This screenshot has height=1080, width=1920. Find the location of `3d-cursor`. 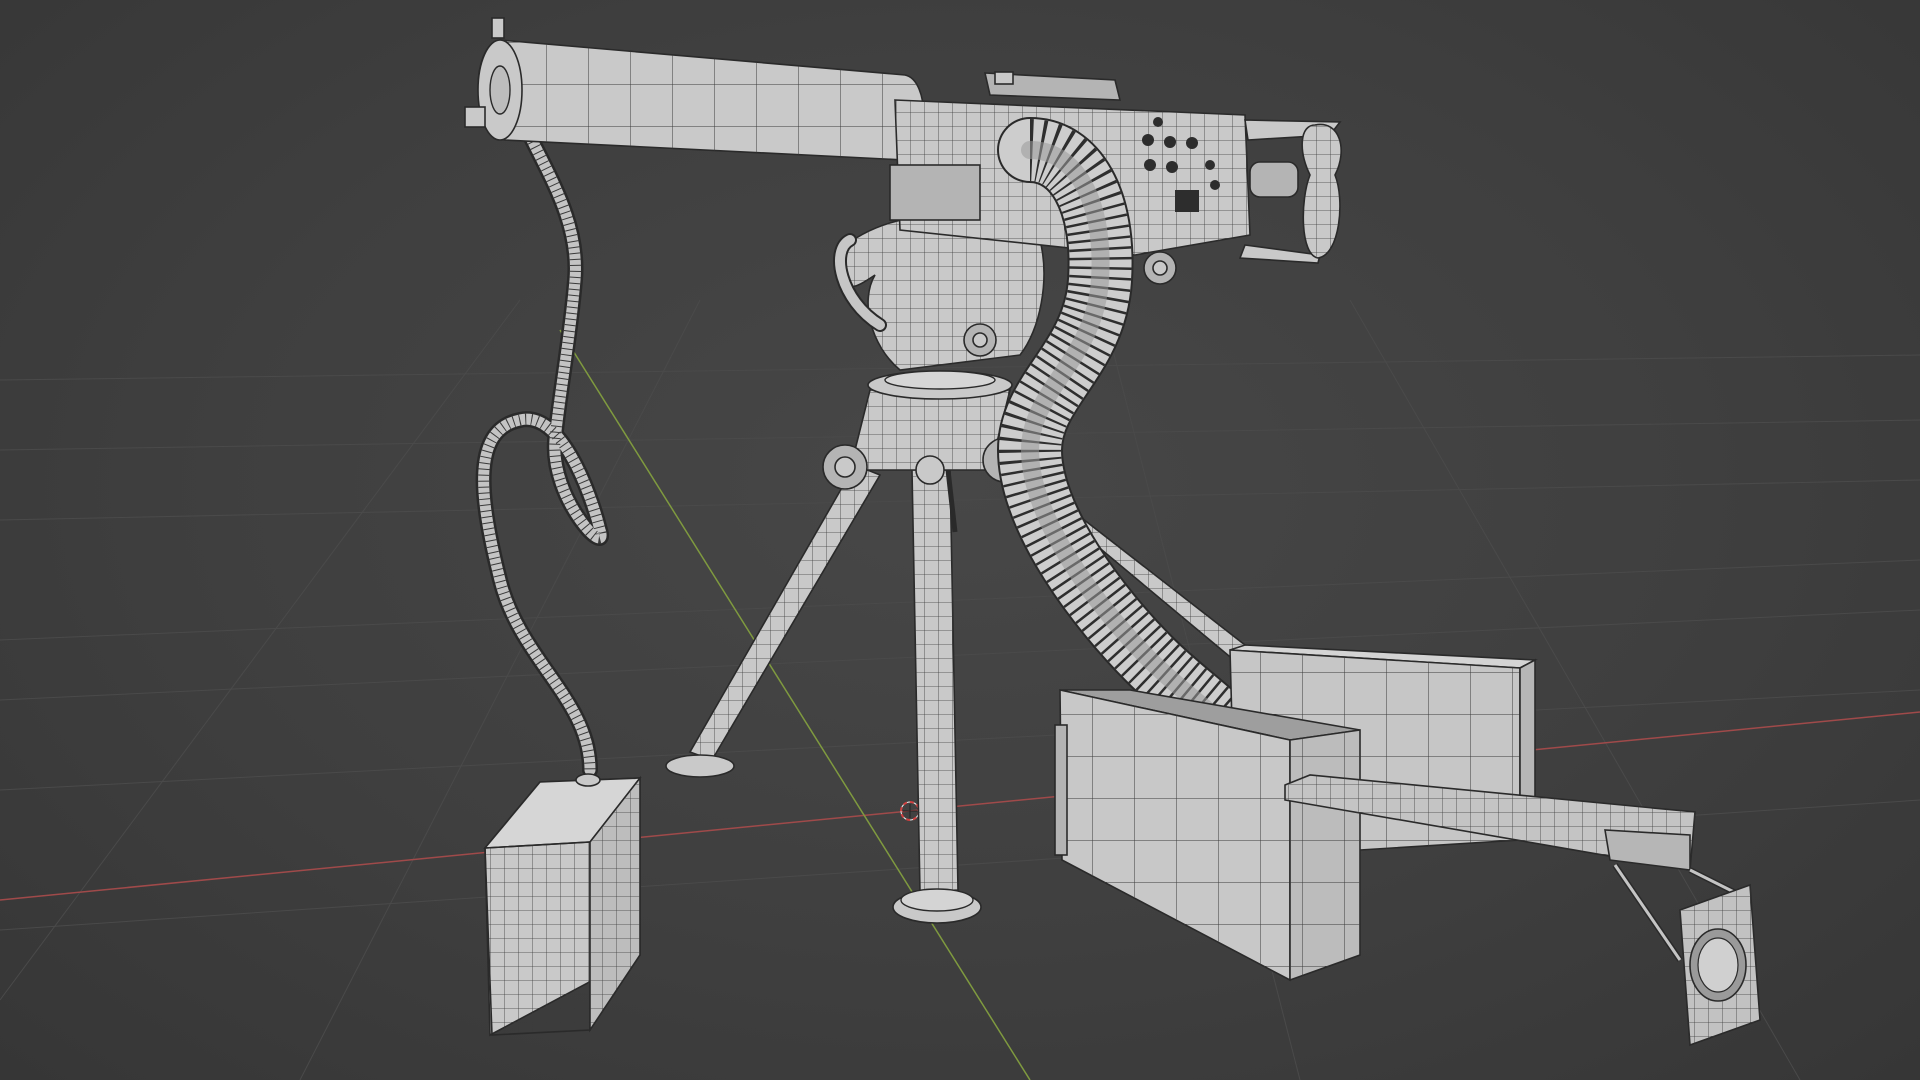

3d-cursor is located at coordinates (910, 811).